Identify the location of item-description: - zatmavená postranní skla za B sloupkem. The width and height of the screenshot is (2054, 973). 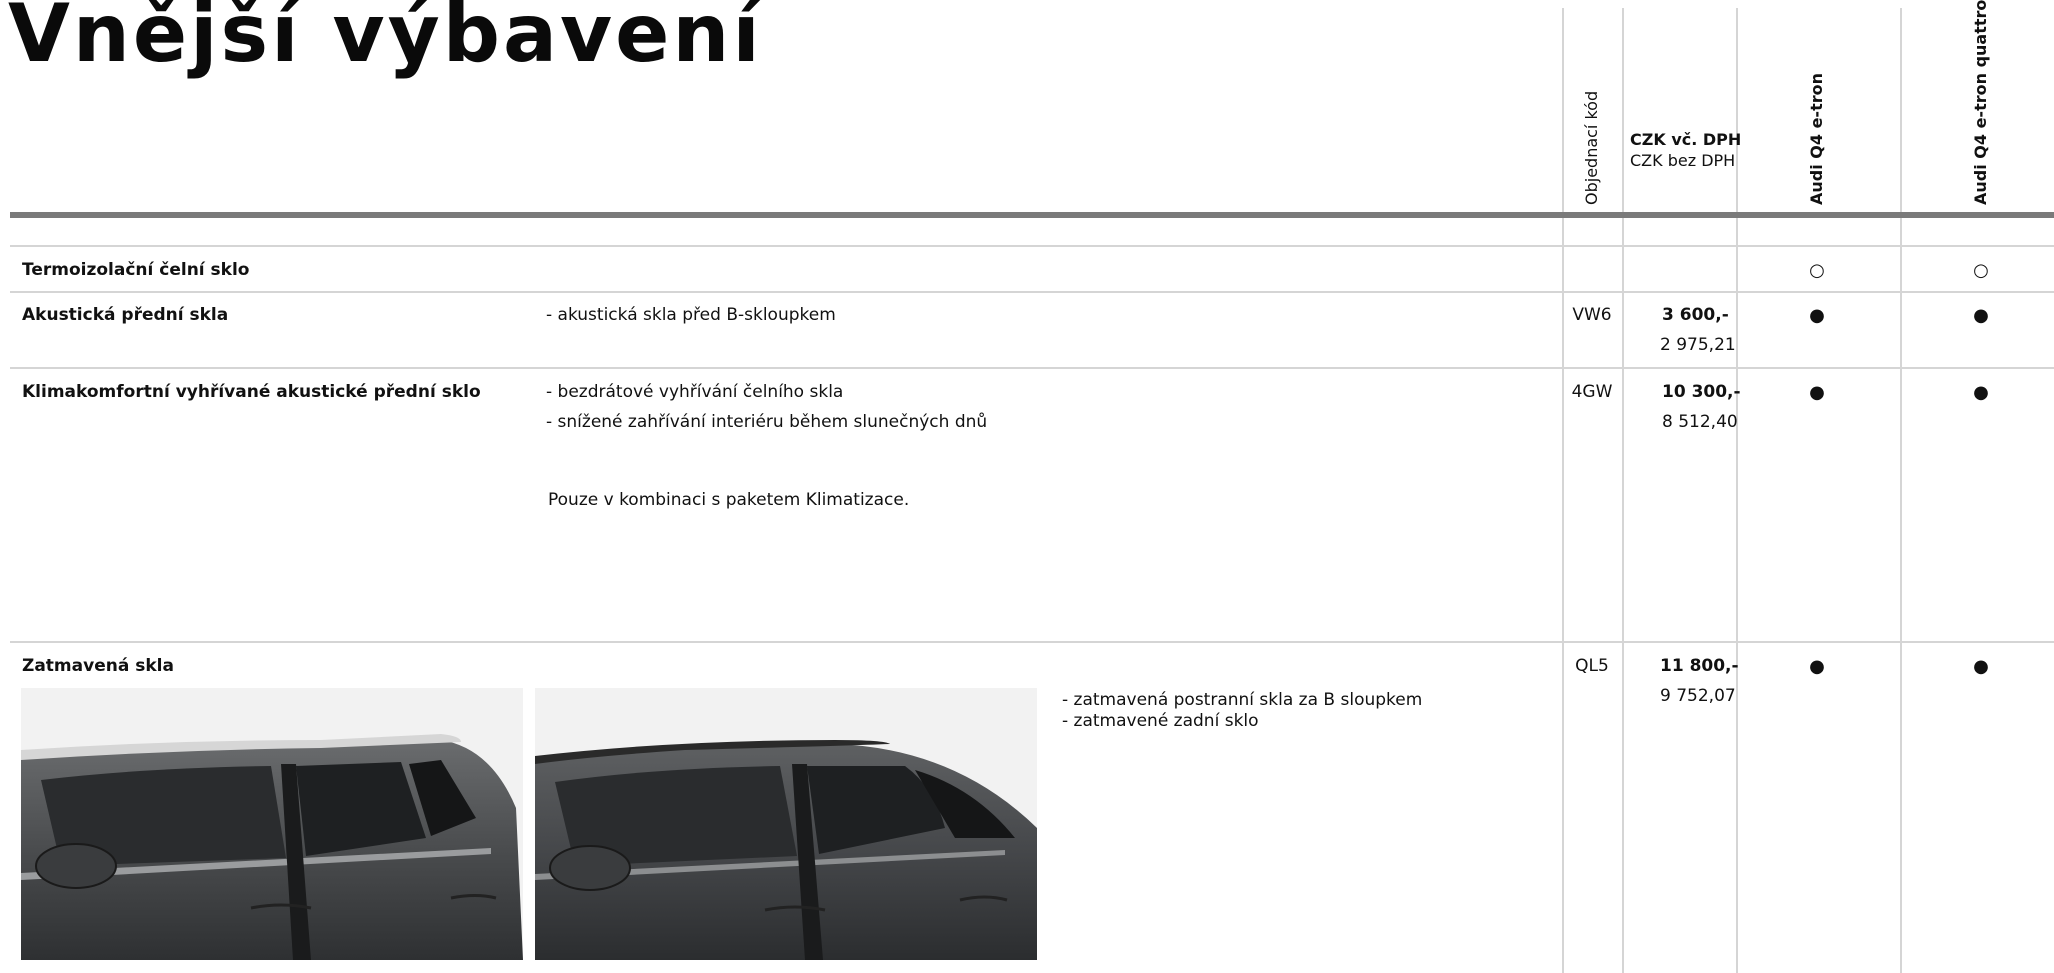
(1242, 700).